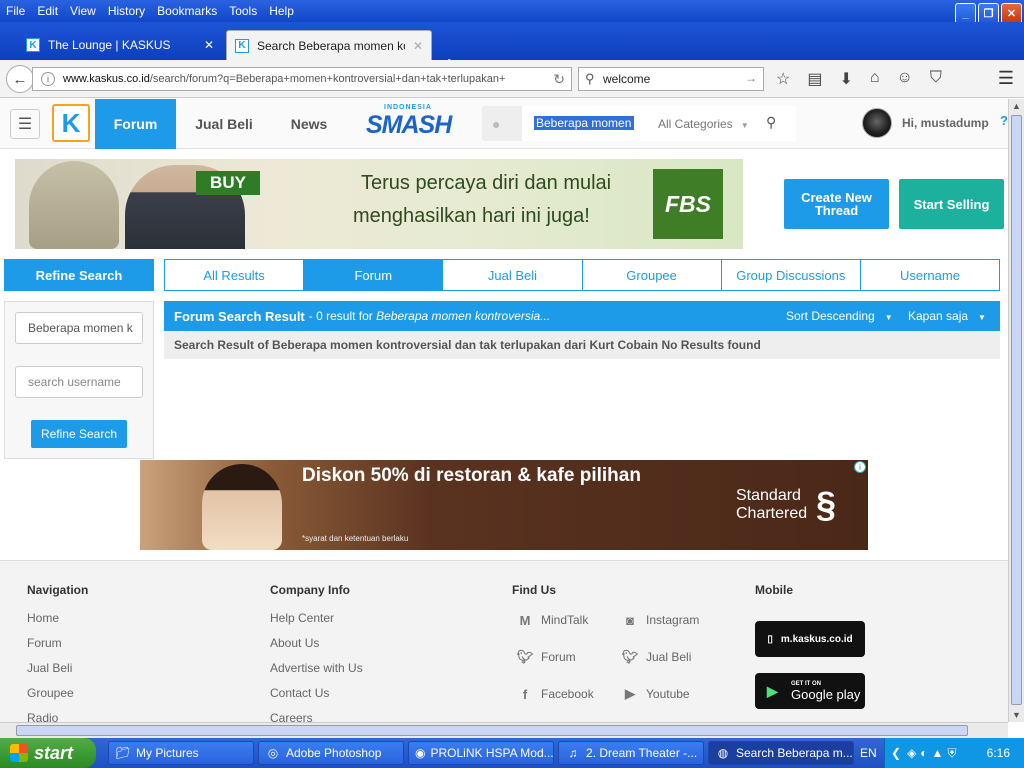 The height and width of the screenshot is (768, 1024). I want to click on close-window-icon: ✕, so click(1011, 13).